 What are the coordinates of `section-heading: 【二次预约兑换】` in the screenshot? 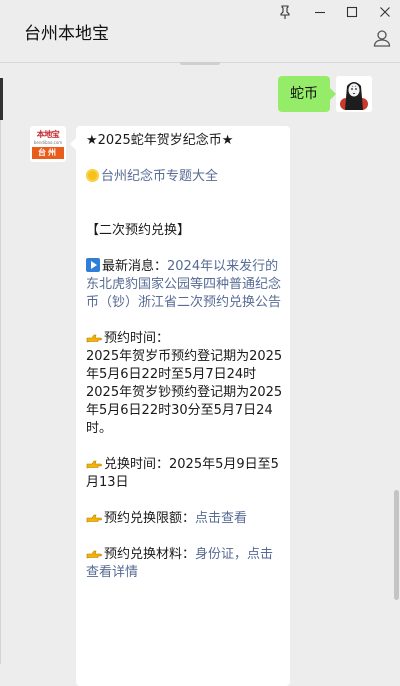 It's located at (138, 230).